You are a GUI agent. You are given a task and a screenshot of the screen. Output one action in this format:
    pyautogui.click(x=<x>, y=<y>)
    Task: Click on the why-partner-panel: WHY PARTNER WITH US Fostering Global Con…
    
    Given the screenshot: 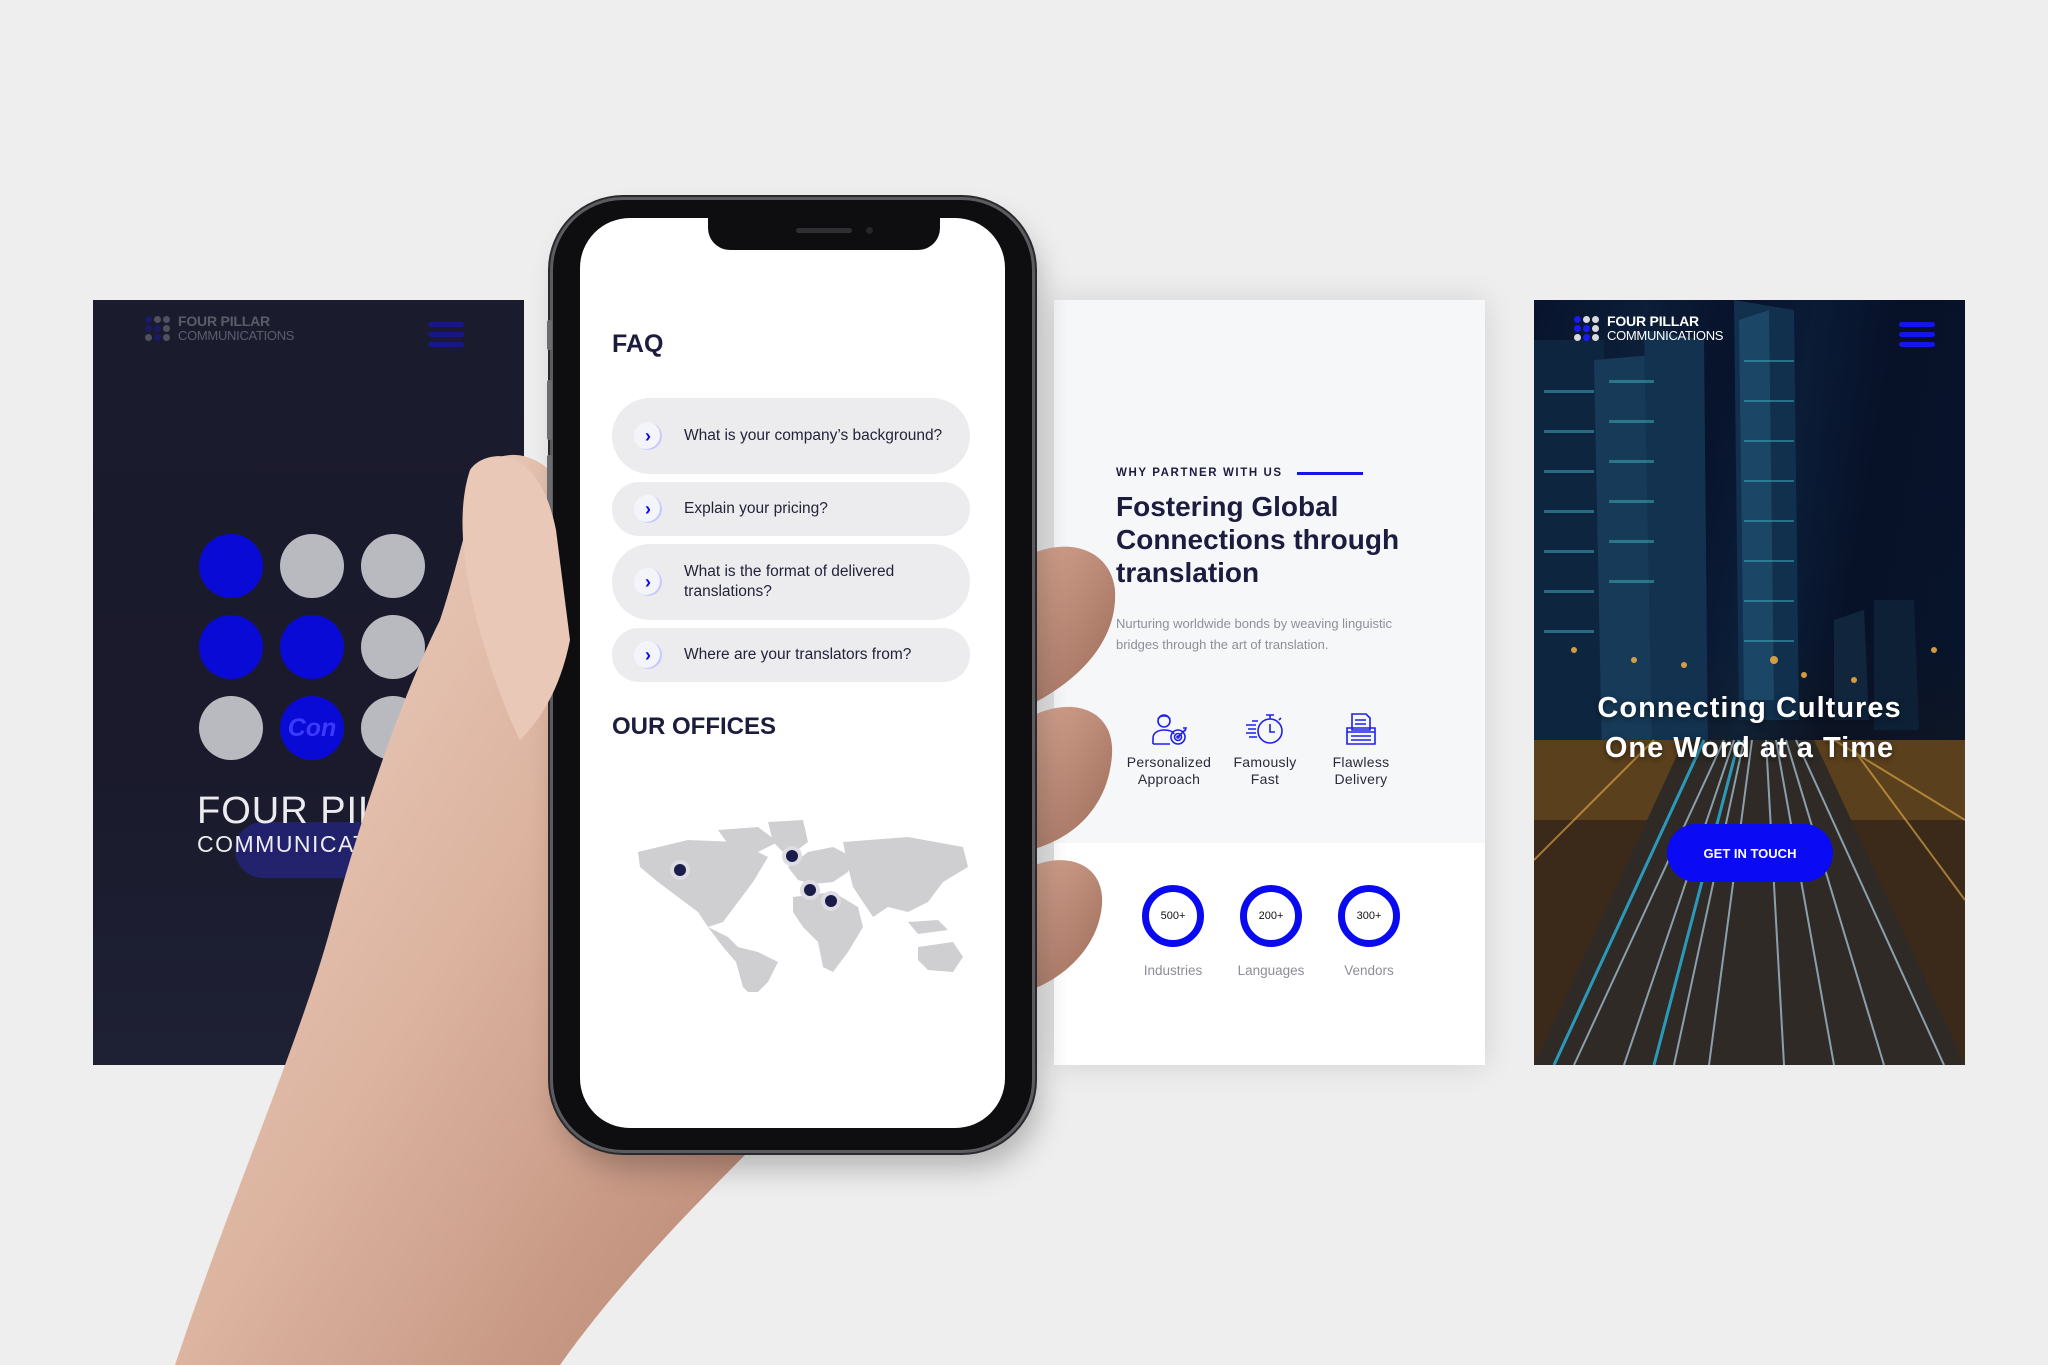 What is the action you would take?
    pyautogui.click(x=1269, y=682)
    